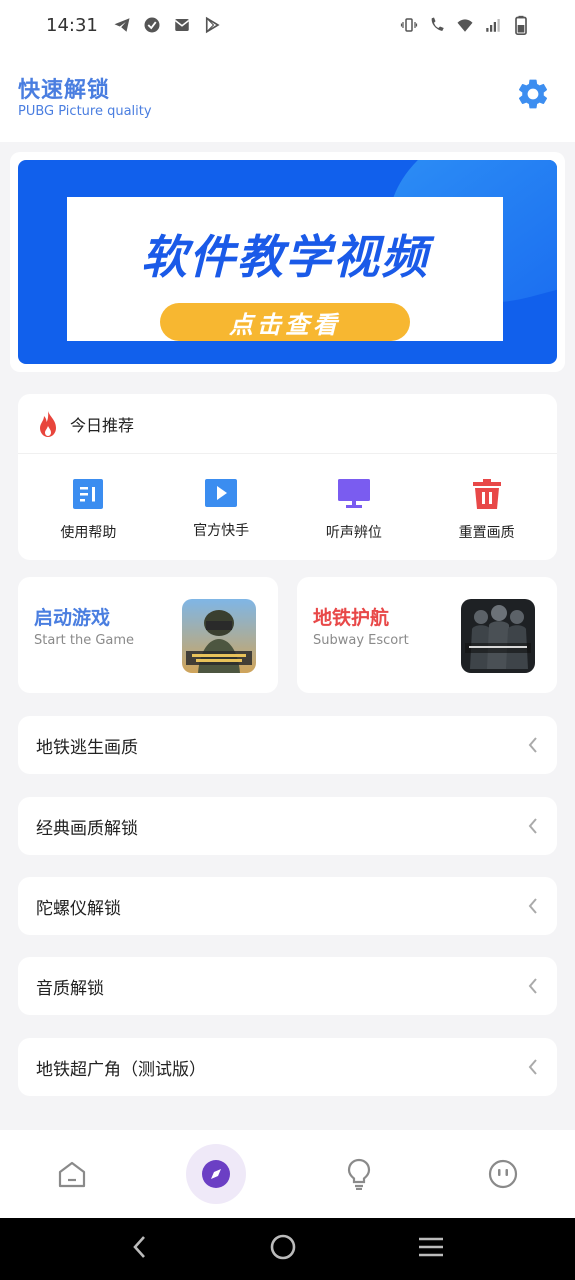  I want to click on menu-item-sound-quality: 音质解锁, so click(287, 986).